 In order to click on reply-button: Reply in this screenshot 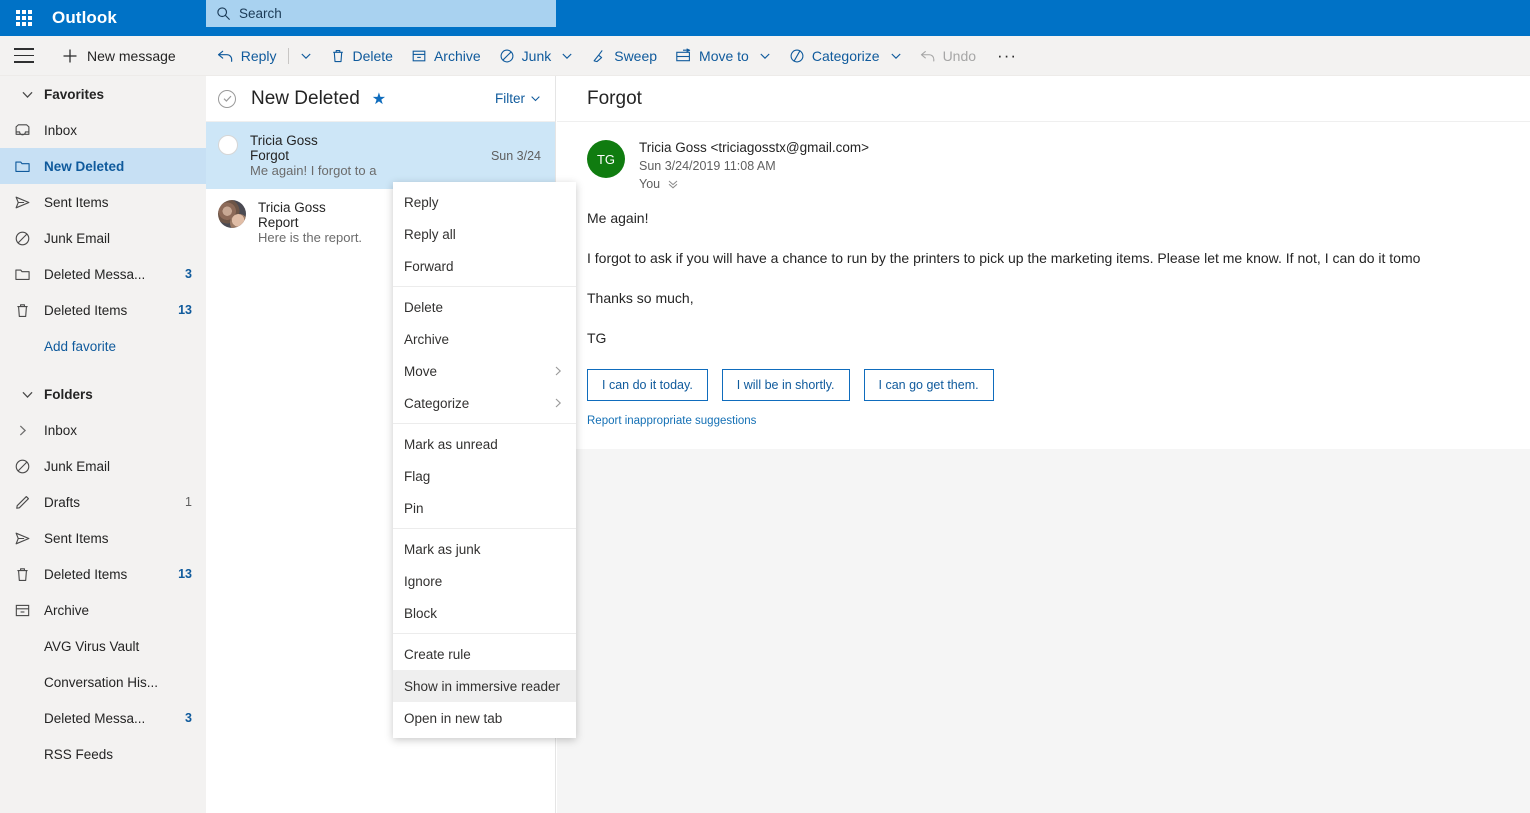, I will do `click(247, 56)`.